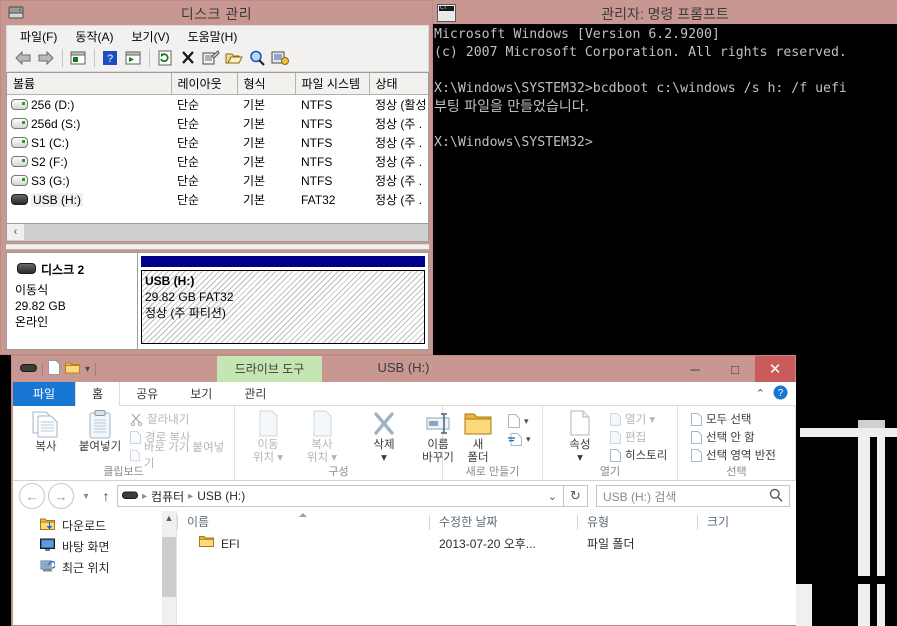 The image size is (897, 626). What do you see at coordinates (133, 58) in the screenshot?
I see `show-hide-action-pane-icon` at bounding box center [133, 58].